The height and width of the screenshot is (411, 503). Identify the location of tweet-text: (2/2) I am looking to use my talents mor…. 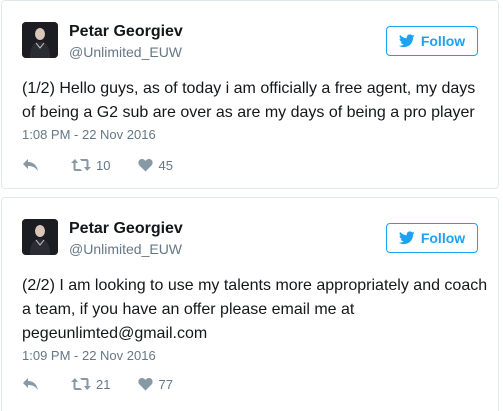
(255, 309).